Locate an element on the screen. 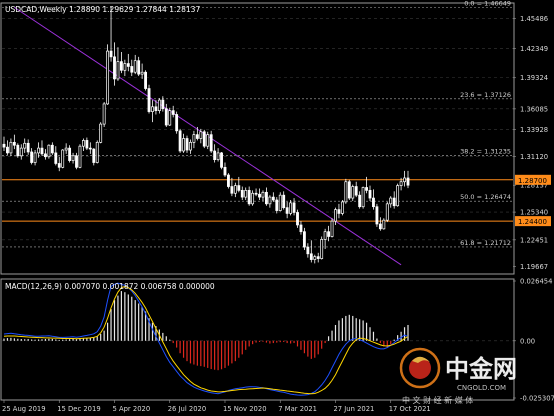  level-price-tag-label: 1.24400 is located at coordinates (532, 222).